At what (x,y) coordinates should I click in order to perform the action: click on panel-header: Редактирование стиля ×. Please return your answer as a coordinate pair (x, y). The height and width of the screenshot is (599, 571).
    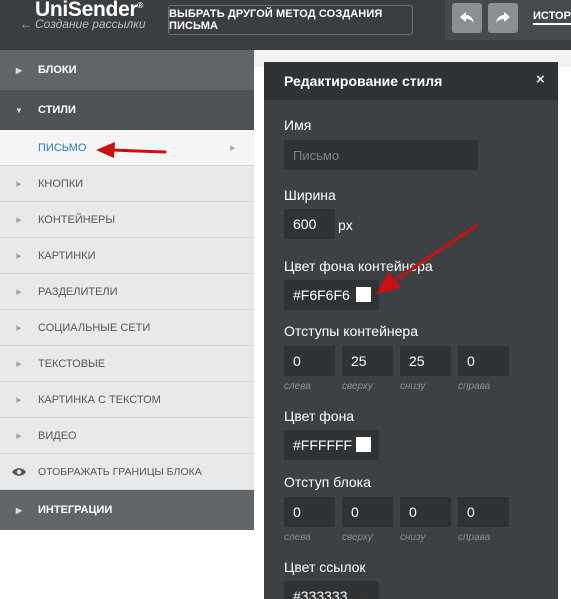
    Looking at the image, I should click on (411, 81).